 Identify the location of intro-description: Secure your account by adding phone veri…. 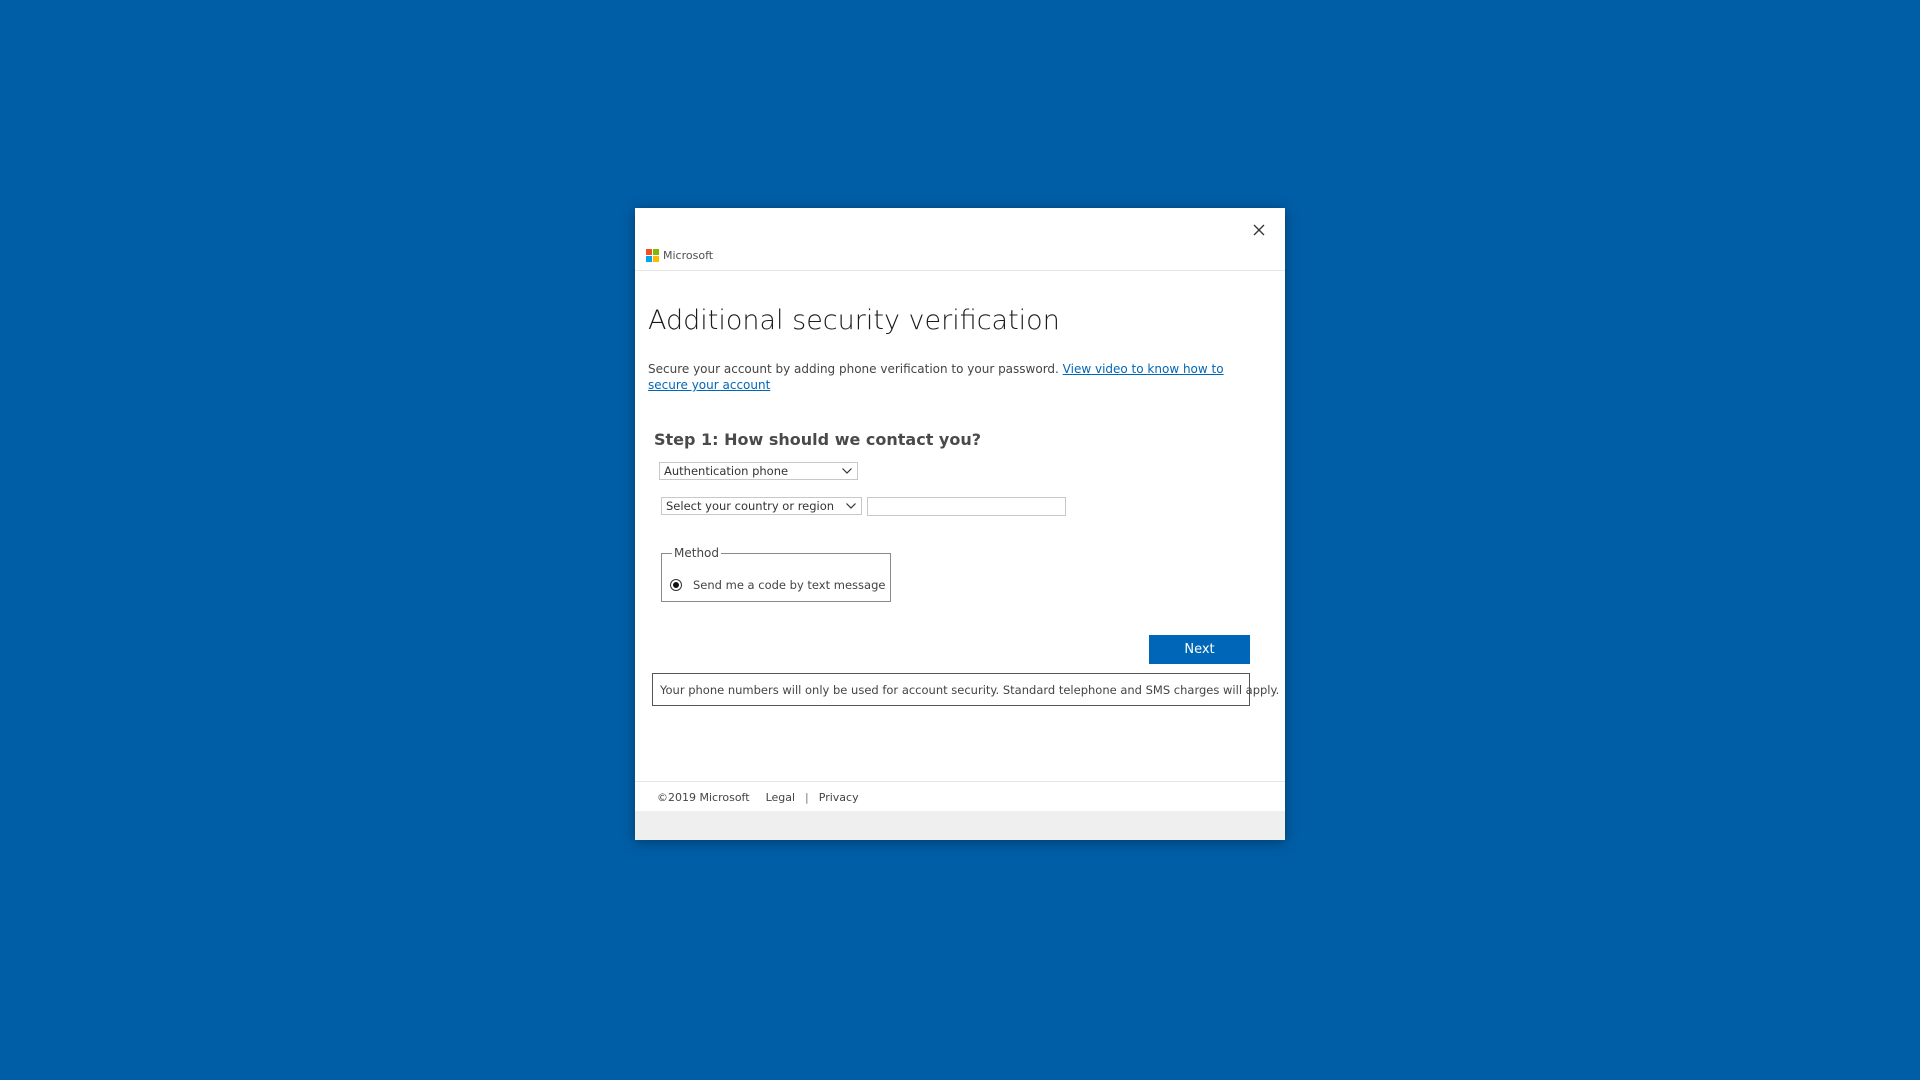
(855, 369).